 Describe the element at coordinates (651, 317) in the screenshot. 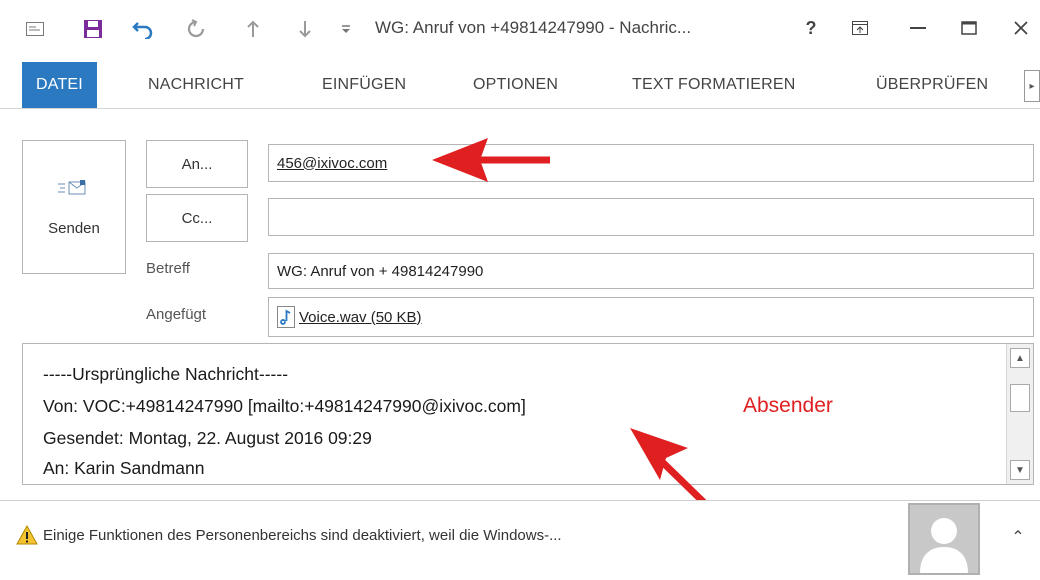

I see `attachment-field: Voice.wav (50 KB)` at that location.